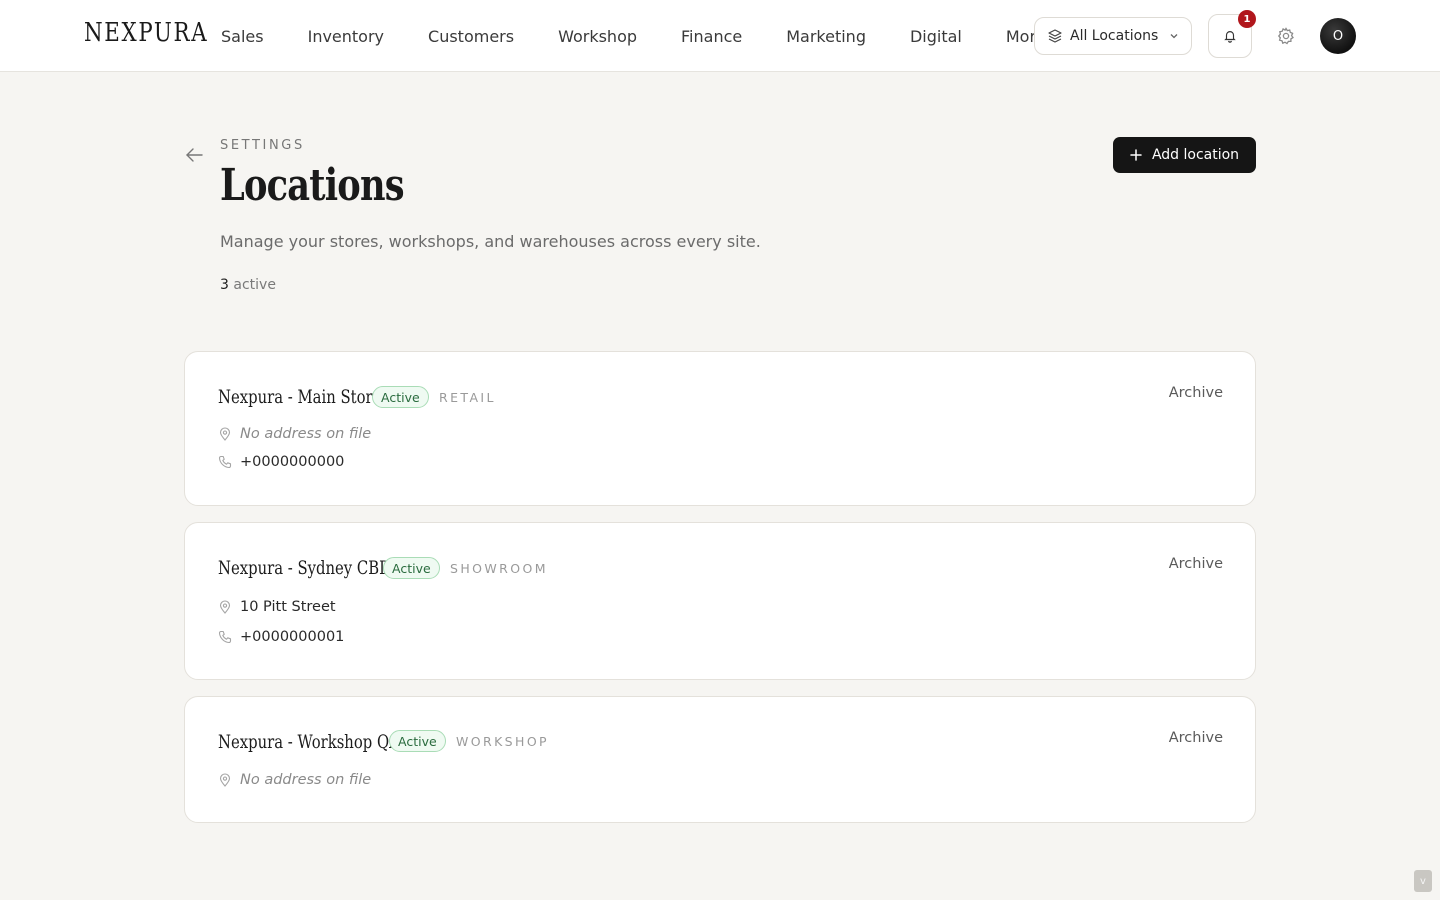 This screenshot has height=900, width=1440. I want to click on page-title: Locations, so click(312, 185).